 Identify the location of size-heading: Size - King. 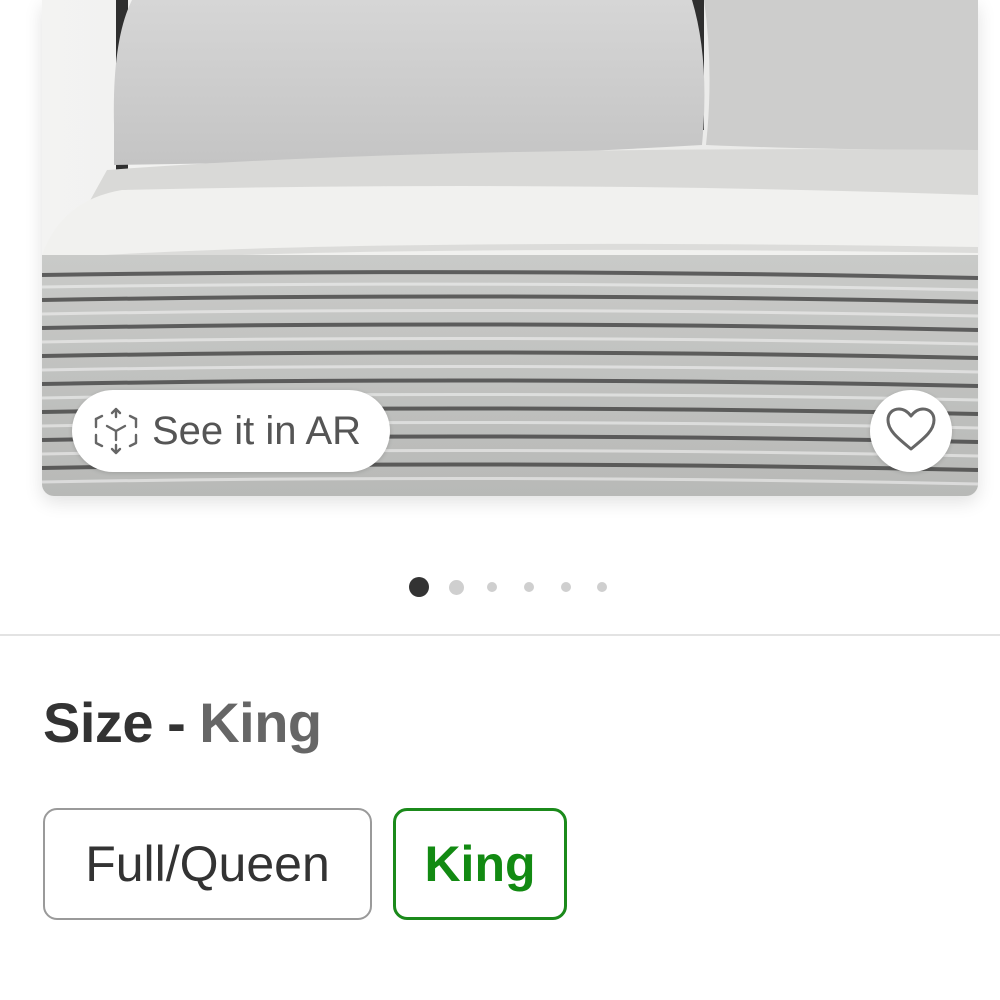
(182, 722).